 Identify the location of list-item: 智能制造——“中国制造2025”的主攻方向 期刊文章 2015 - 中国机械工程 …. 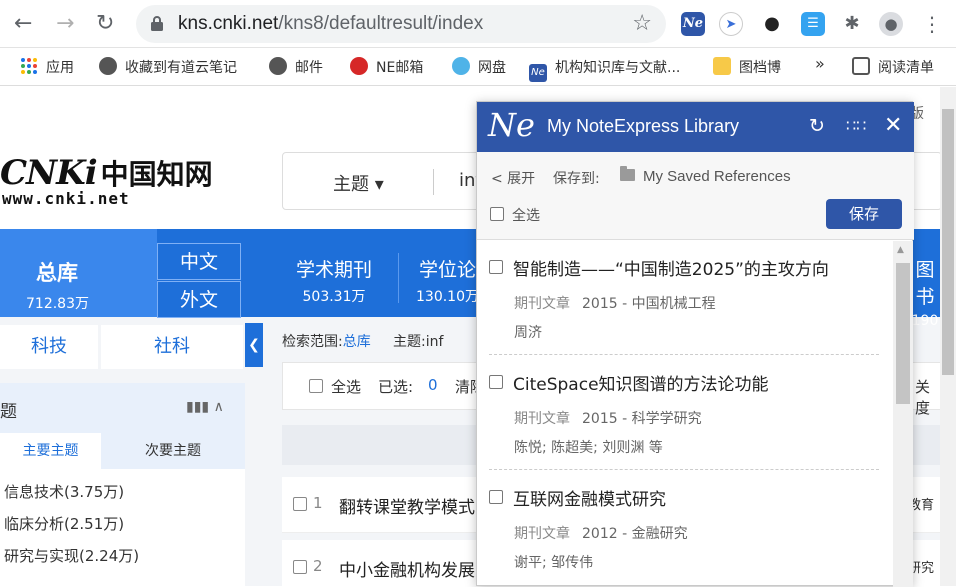
(685, 298).